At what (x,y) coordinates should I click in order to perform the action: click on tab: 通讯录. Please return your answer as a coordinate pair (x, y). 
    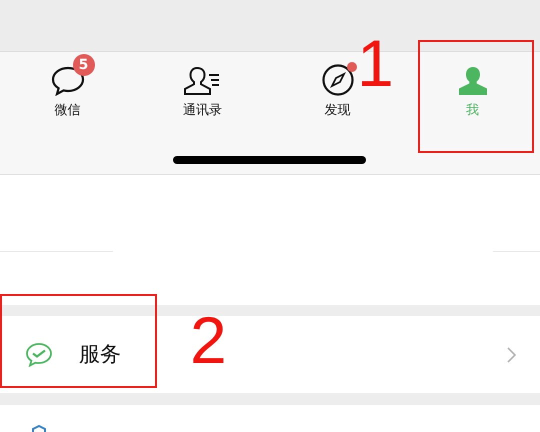
    Looking at the image, I should click on (202, 89).